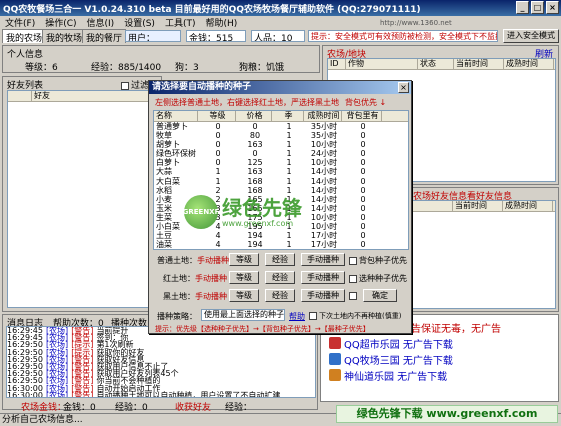  Describe the element at coordinates (355, 316) in the screenshot. I see `no-seed-checkbox: 下次土地内不再种植(慎重)` at that location.